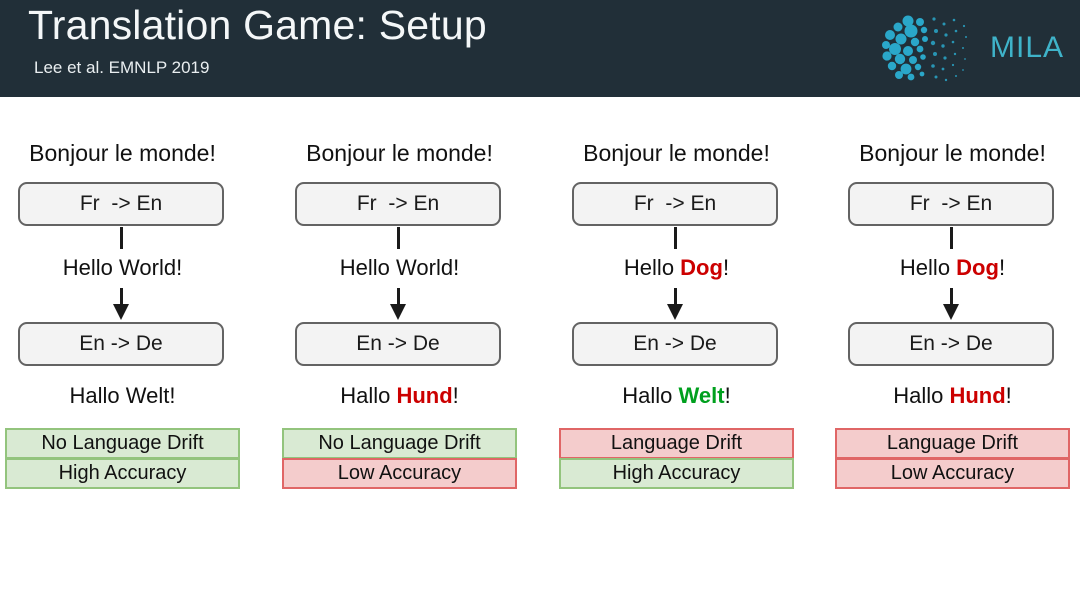 The width and height of the screenshot is (1080, 608). I want to click on outcome-stack: No Language Drift Low Accuracy, so click(399, 458).